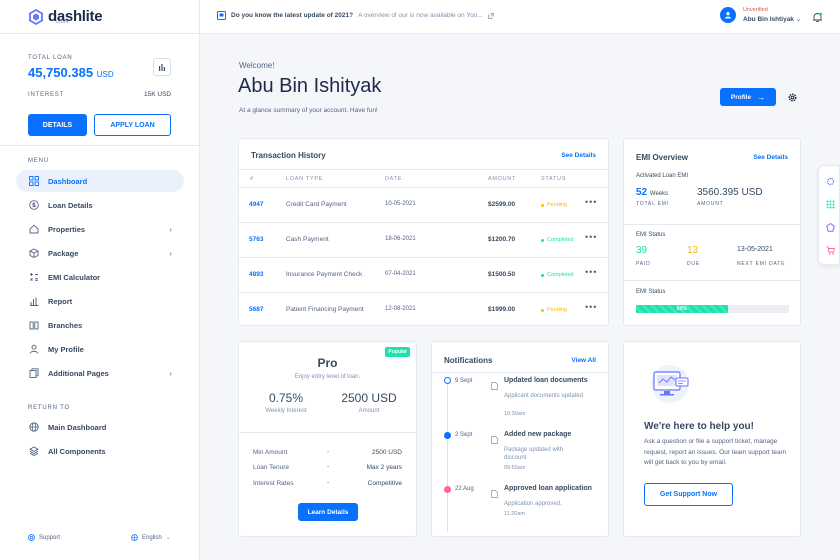 Image resolution: width=840 pixels, height=560 pixels. Describe the element at coordinates (256, 274) in the screenshot. I see `loan-id: 4893` at that location.